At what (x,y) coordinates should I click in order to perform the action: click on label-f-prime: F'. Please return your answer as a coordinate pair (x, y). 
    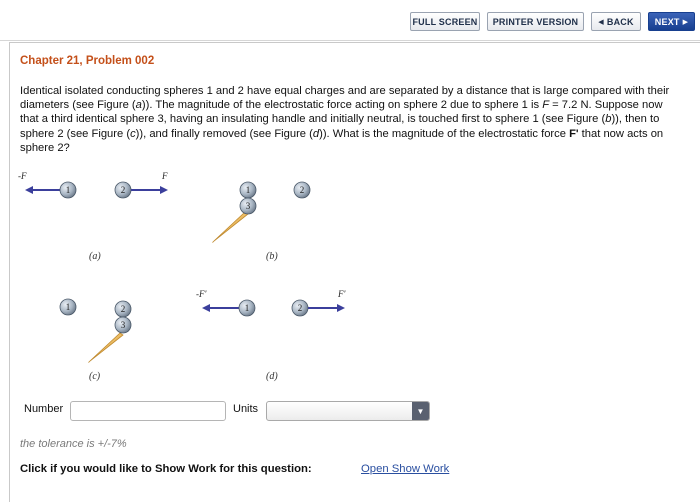
    Looking at the image, I should click on (341, 294).